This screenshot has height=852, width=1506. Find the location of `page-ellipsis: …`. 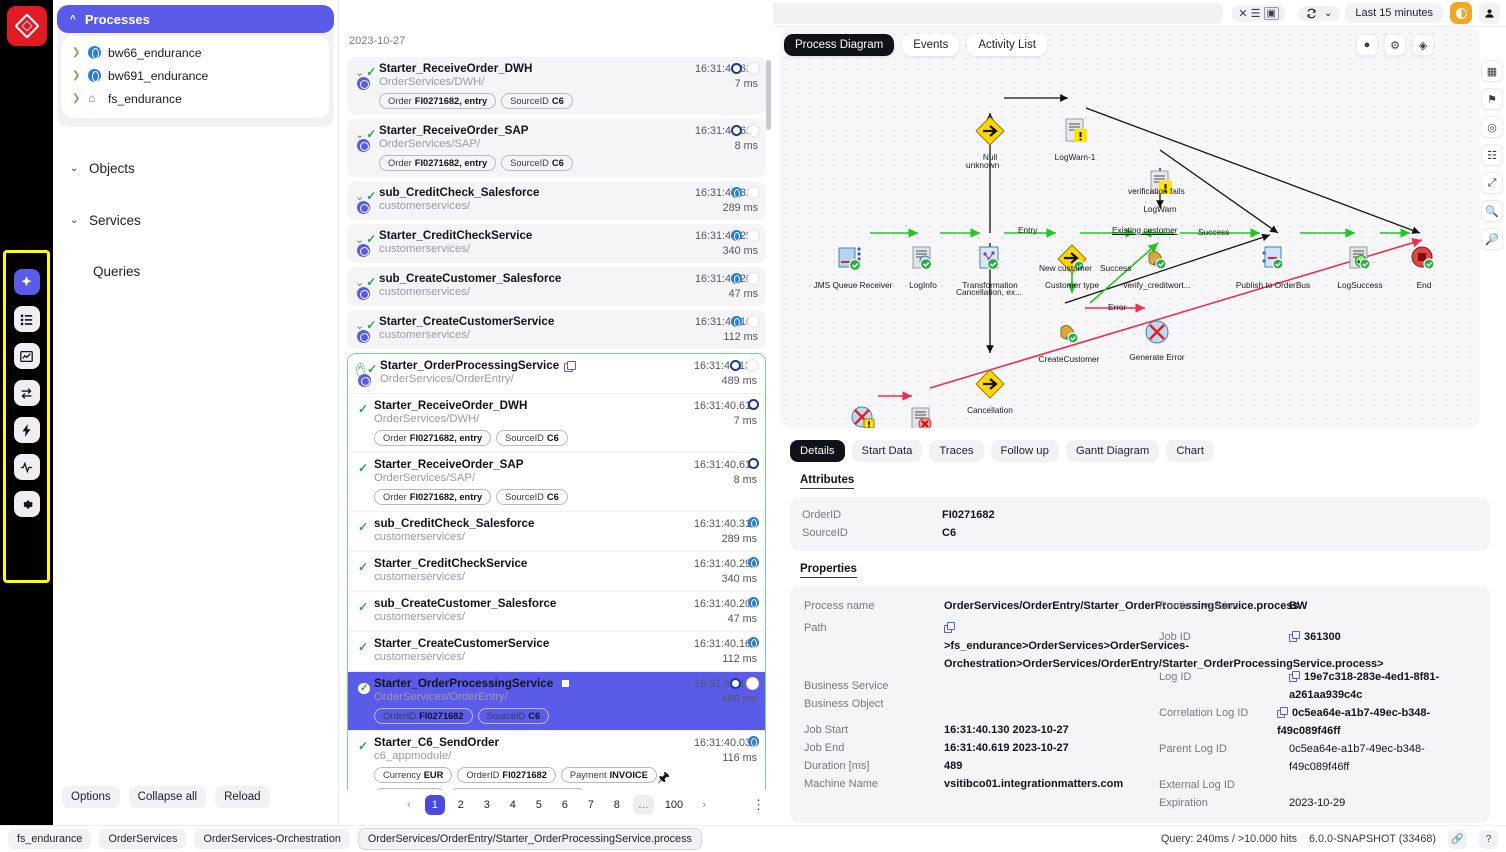

page-ellipsis: … is located at coordinates (643, 805).